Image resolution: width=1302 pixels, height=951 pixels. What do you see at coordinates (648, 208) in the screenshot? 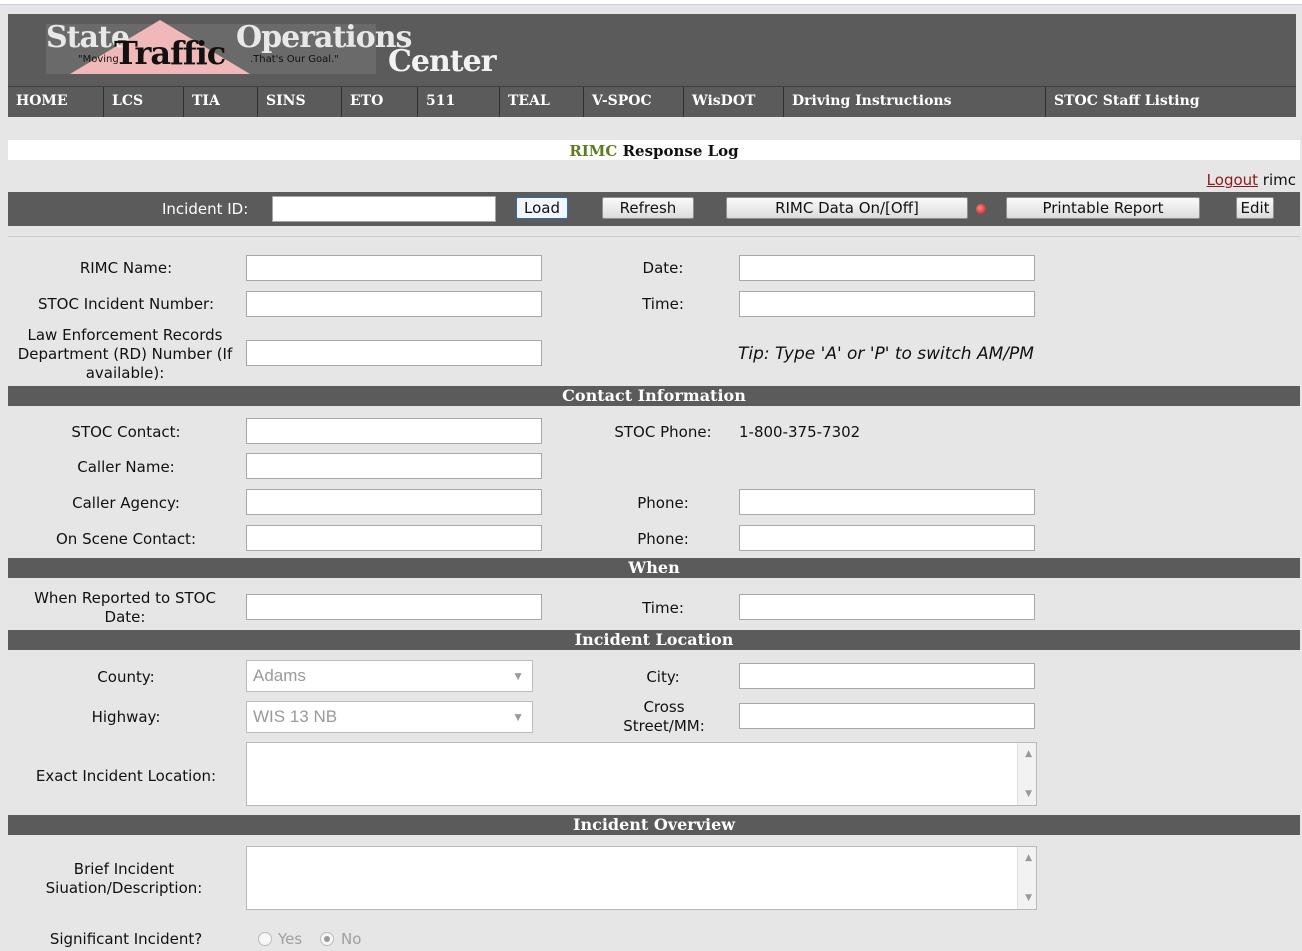
I see `refresh-button: Refresh` at bounding box center [648, 208].